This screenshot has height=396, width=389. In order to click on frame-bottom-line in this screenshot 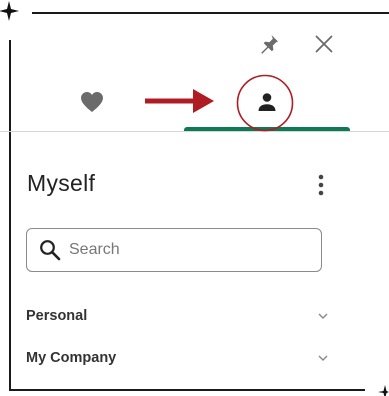, I will do `click(187, 390)`.